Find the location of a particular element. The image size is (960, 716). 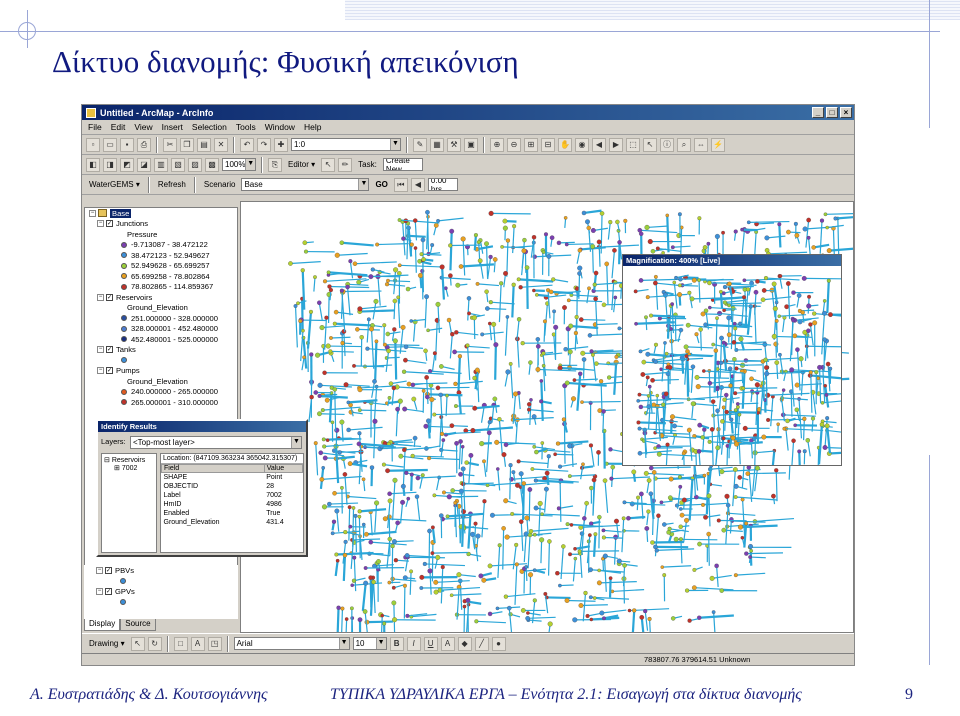

time-combo: 0.00 hrs is located at coordinates (442, 184).